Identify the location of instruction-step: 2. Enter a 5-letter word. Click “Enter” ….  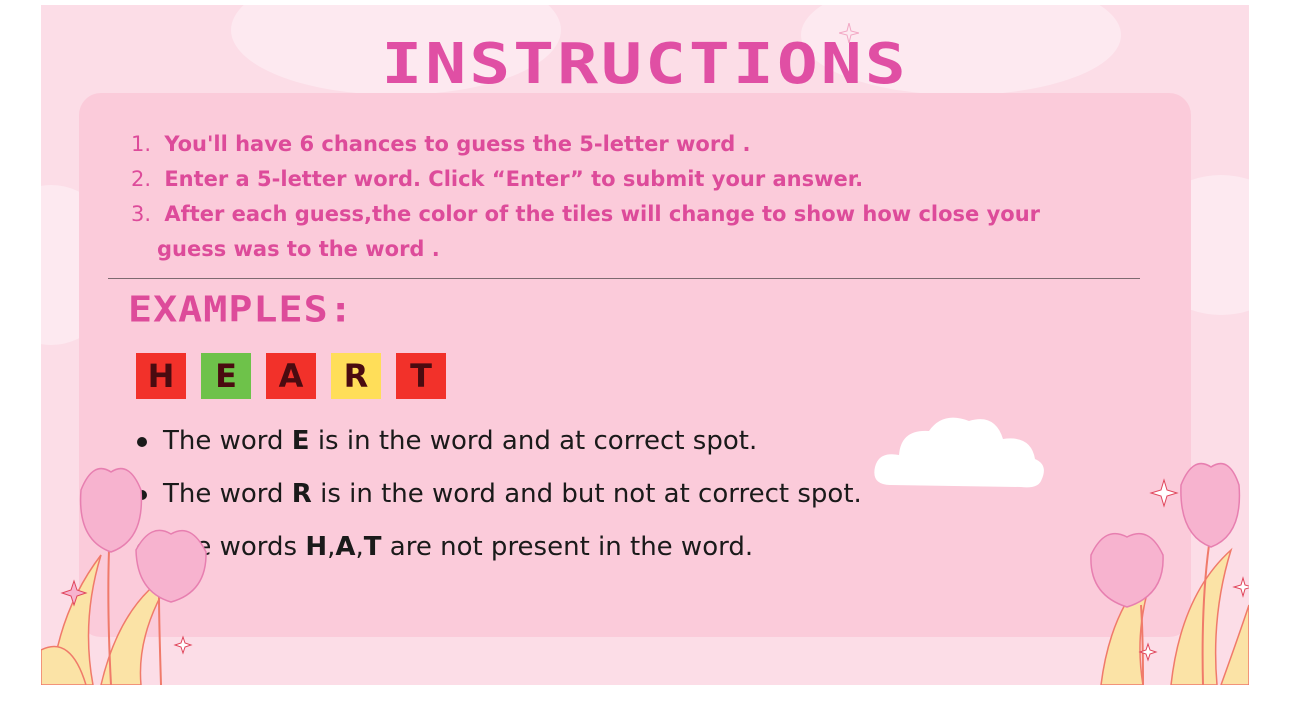
(631, 179).